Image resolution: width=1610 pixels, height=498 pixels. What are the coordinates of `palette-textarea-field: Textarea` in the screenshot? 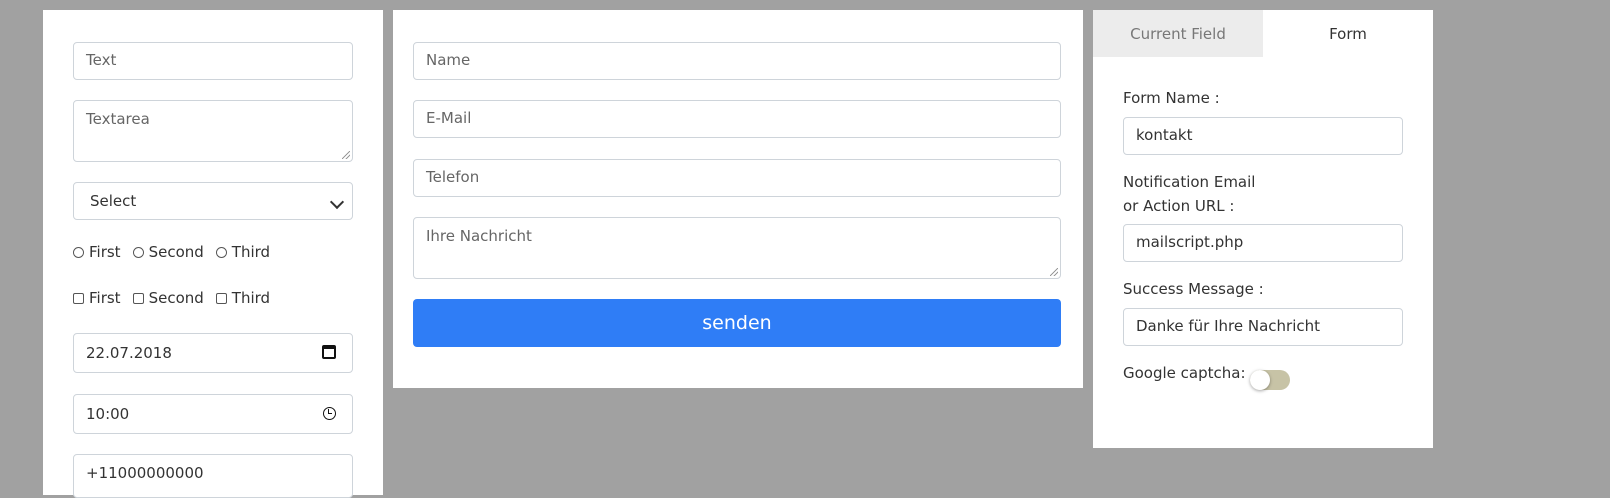 It's located at (213, 131).